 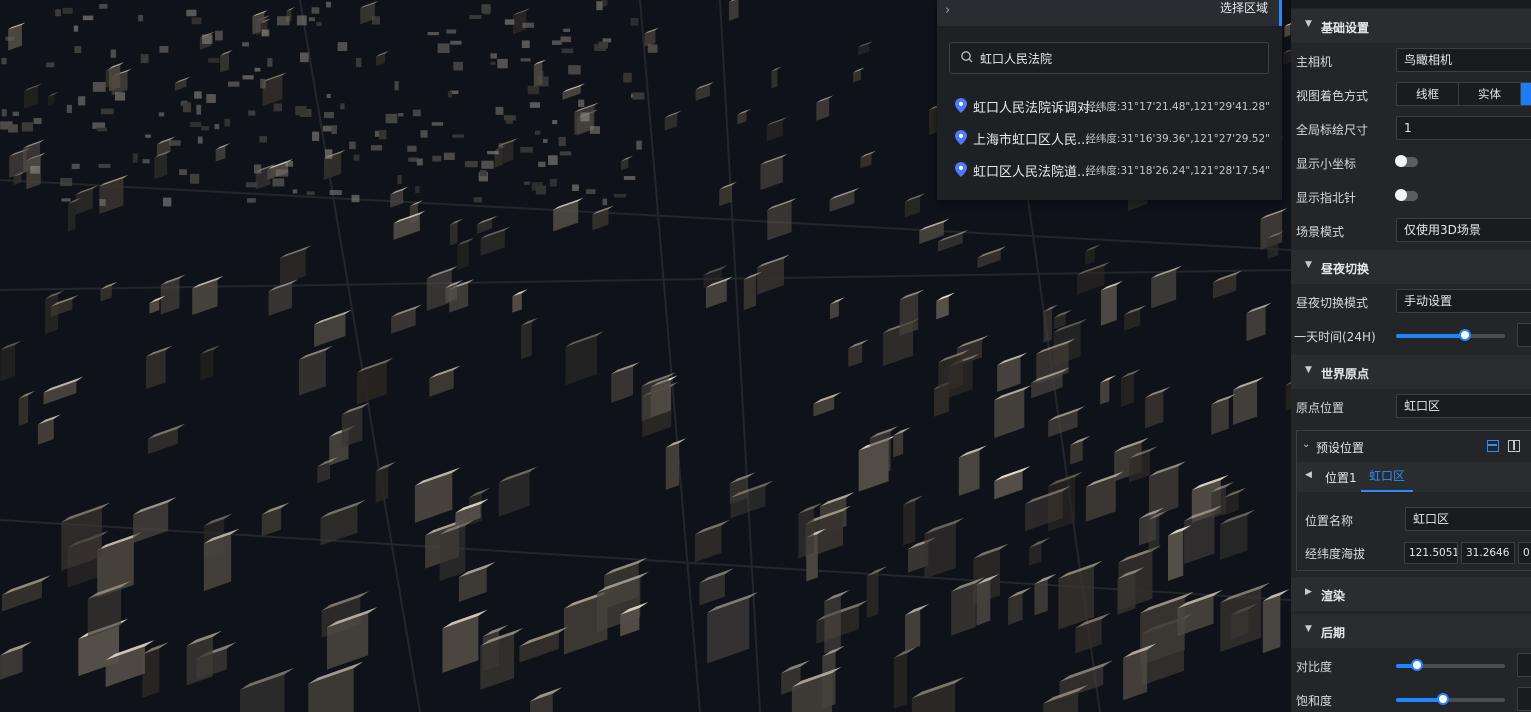 What do you see at coordinates (1177, 107) in the screenshot?
I see `result-coordinates: 经纬度:31°17'21.48",121°29'41.28"` at bounding box center [1177, 107].